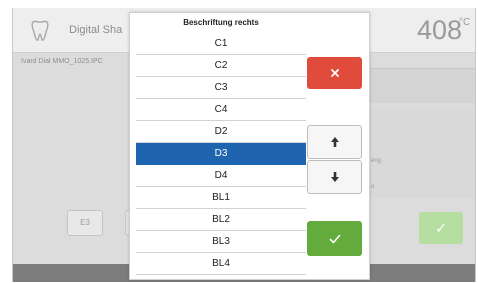 The height and width of the screenshot is (284, 478). I want to click on right-panel-lower, so click(420, 153).